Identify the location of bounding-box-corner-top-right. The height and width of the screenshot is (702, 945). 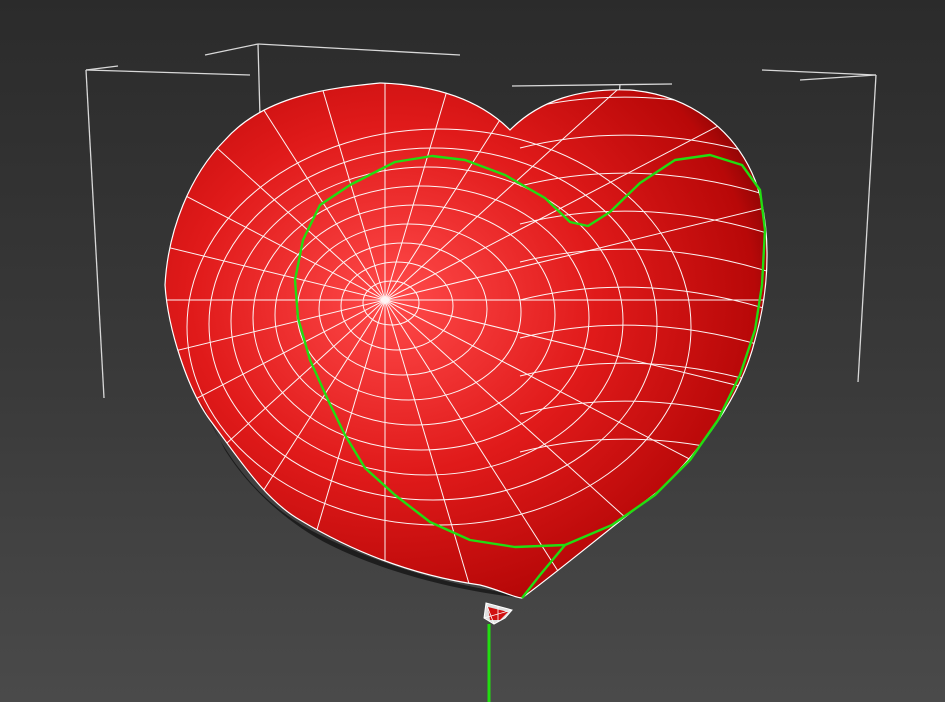
(819, 226).